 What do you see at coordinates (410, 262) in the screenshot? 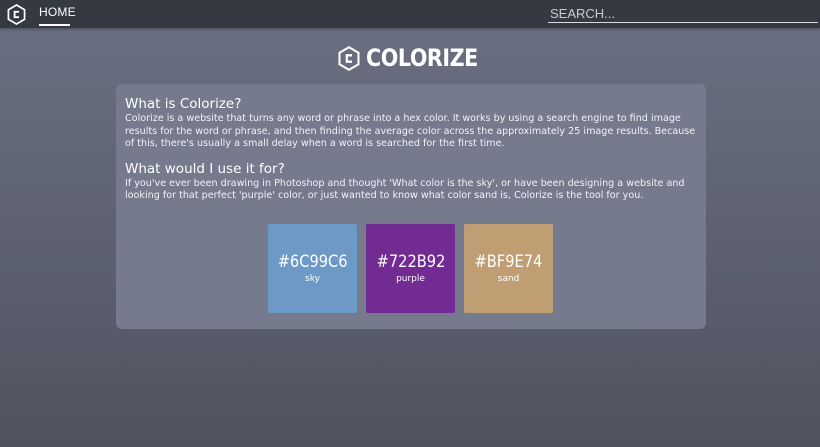
I see `swatch-hex: #722B92` at bounding box center [410, 262].